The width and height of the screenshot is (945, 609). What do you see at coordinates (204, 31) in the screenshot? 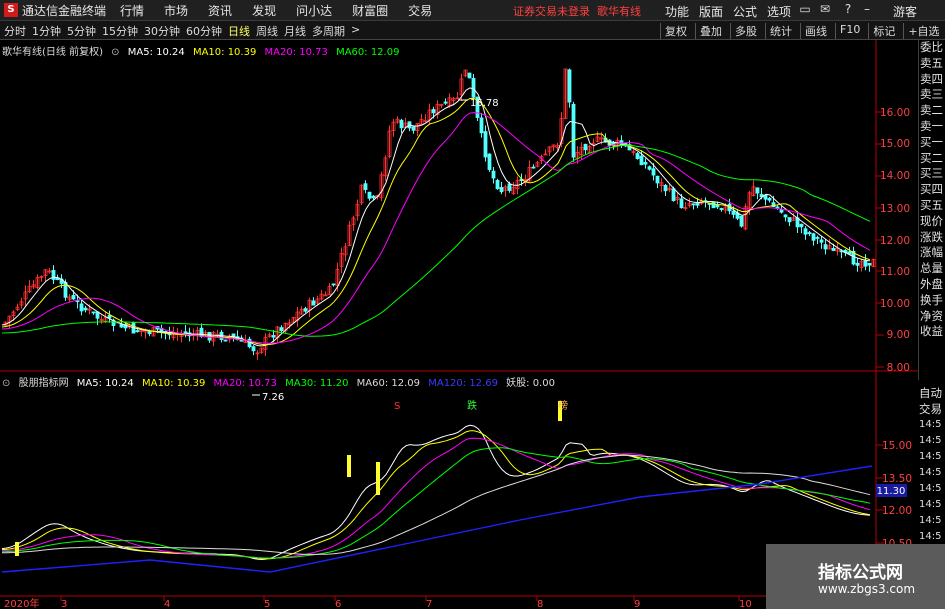
I see `tab-60min: 60分钟` at bounding box center [204, 31].